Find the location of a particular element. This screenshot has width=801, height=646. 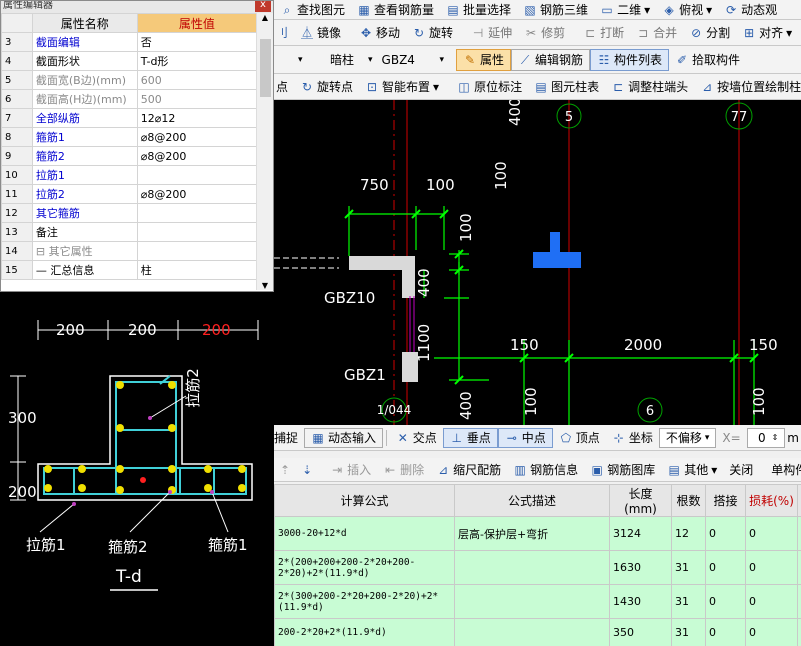

property-row: 14 ⊟ 其它属性 is located at coordinates (129, 251).